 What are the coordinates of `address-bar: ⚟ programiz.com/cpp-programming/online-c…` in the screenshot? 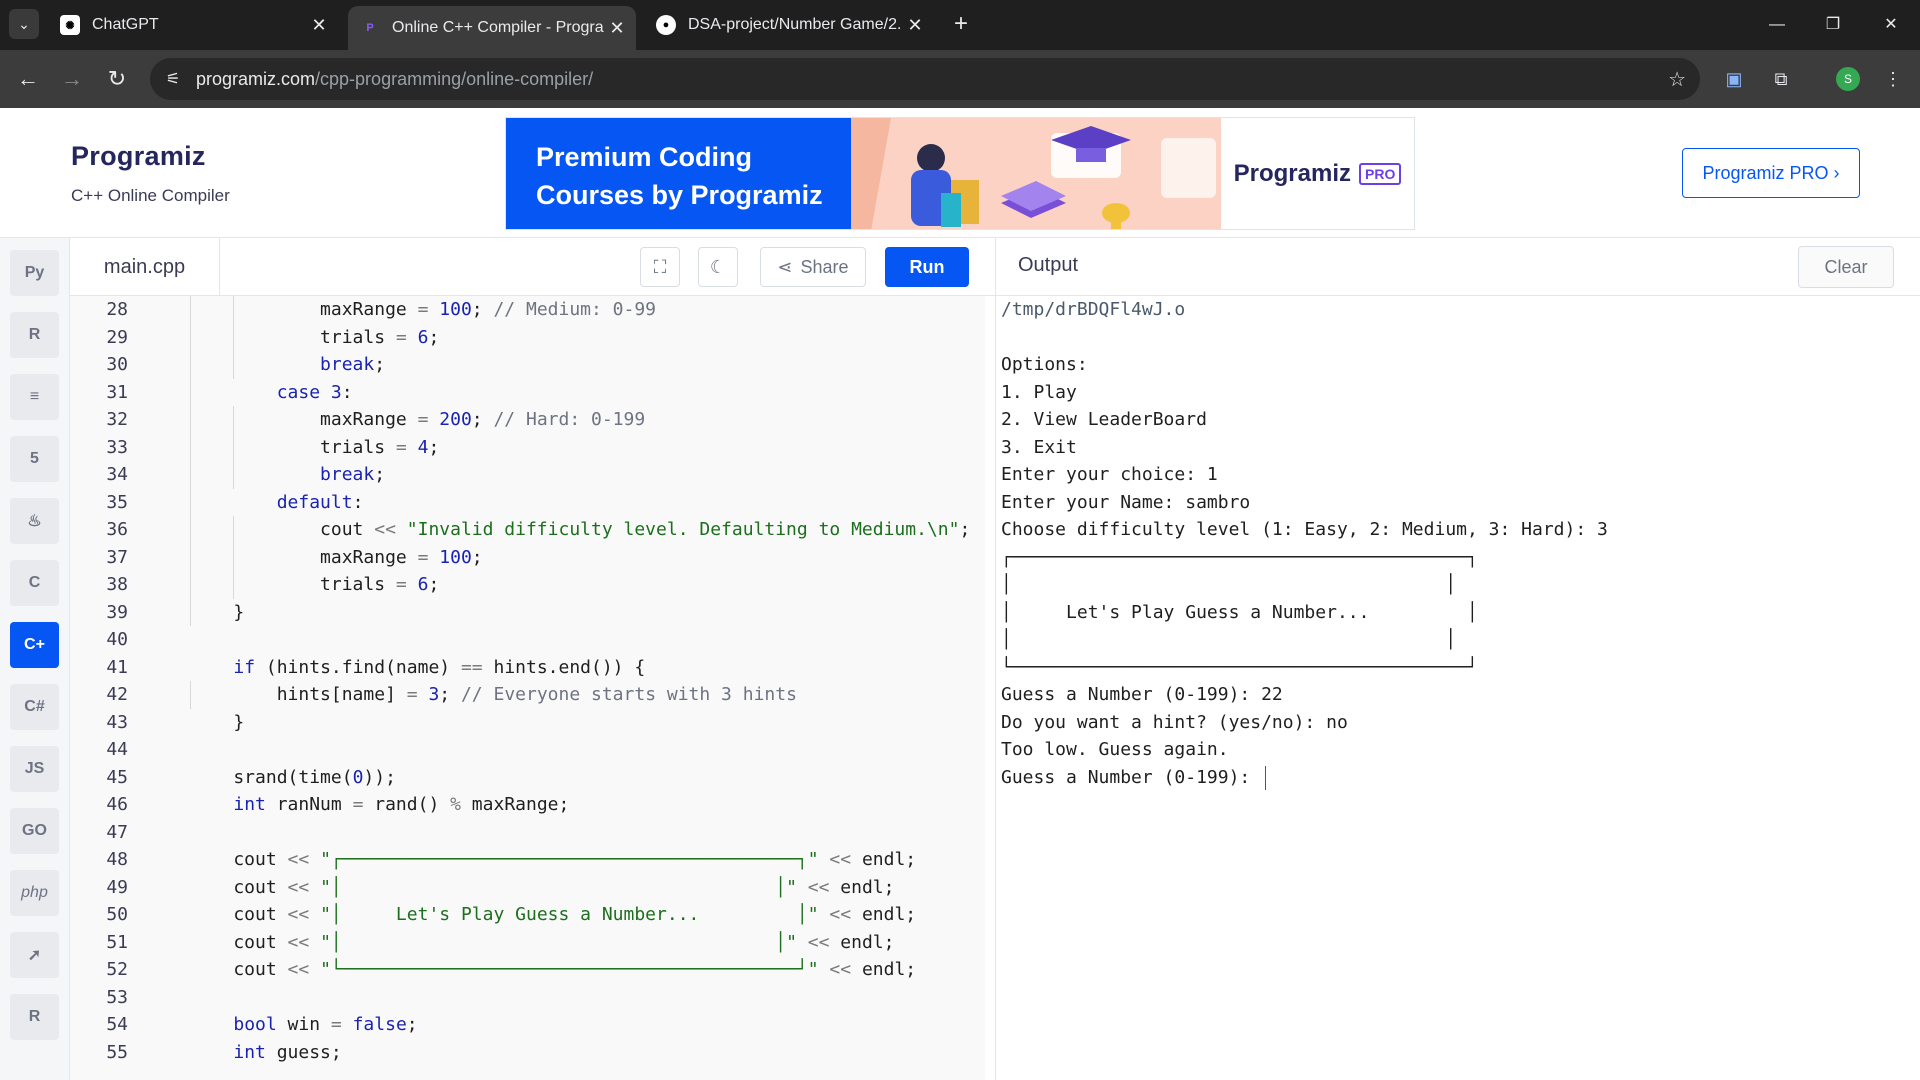 It's located at (925, 79).